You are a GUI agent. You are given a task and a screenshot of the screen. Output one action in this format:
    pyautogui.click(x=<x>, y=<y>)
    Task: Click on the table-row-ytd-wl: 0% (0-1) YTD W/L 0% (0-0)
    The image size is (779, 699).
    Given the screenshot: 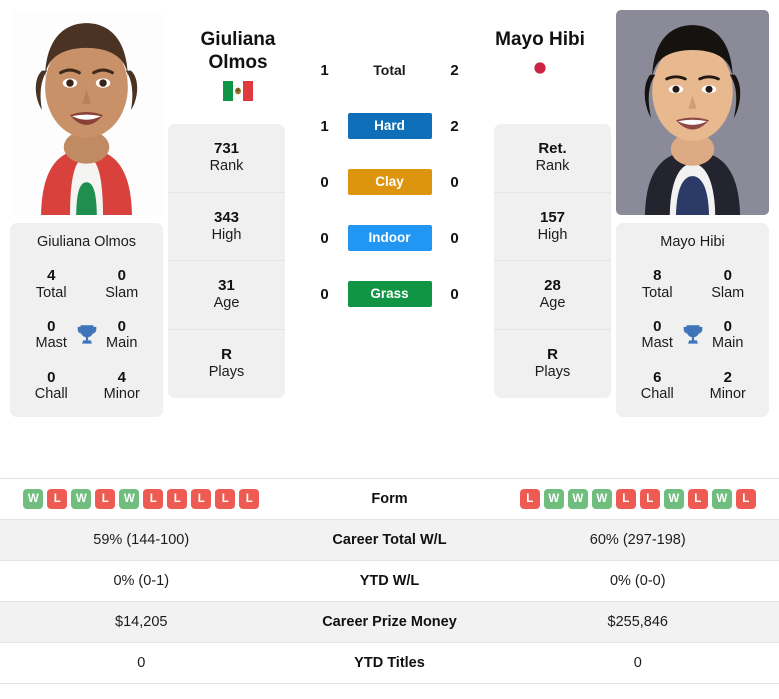 What is the action you would take?
    pyautogui.click(x=389, y=581)
    